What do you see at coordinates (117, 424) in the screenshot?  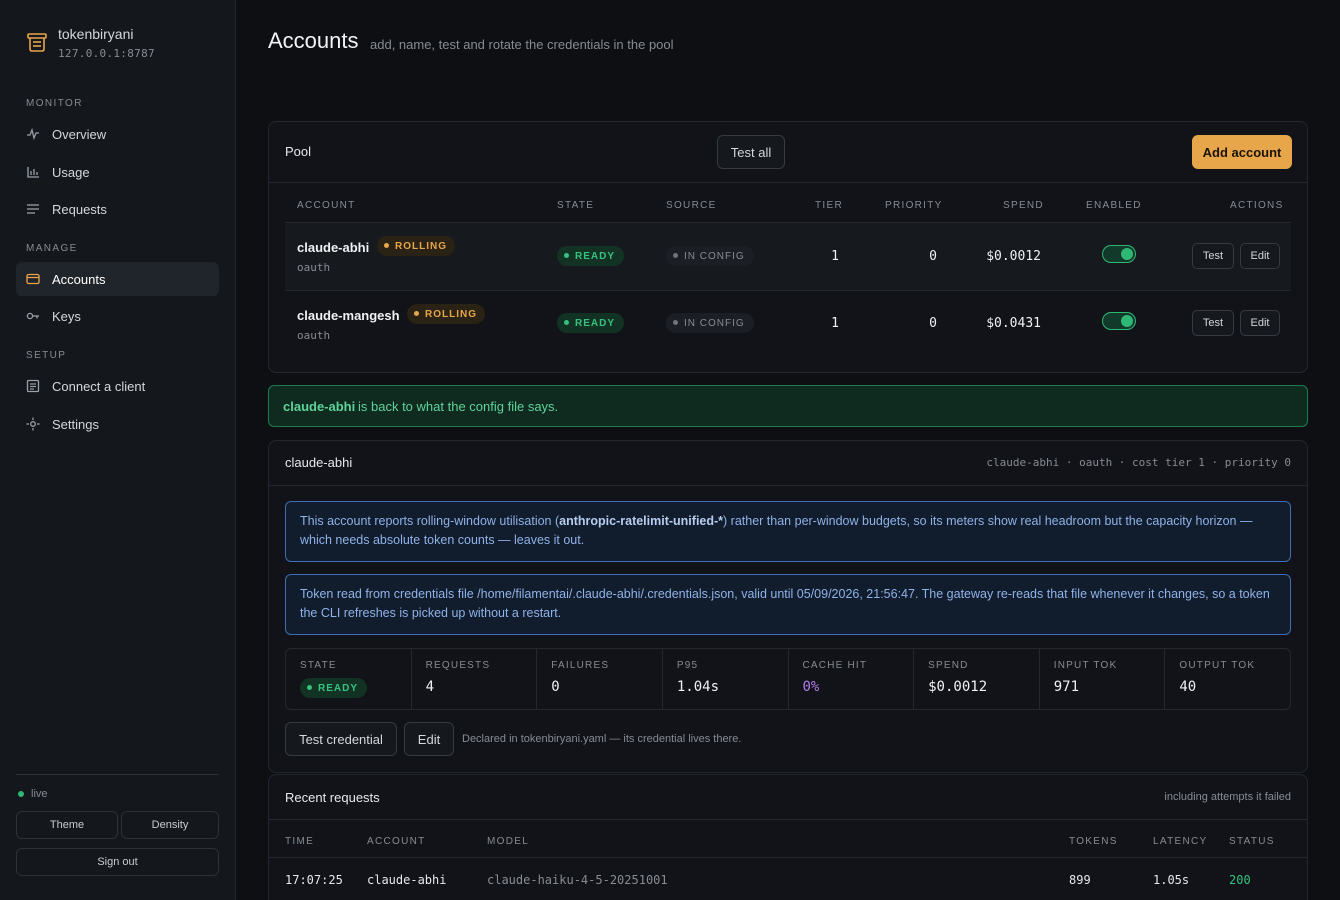 I see `sidebar-item-settings: Settings` at bounding box center [117, 424].